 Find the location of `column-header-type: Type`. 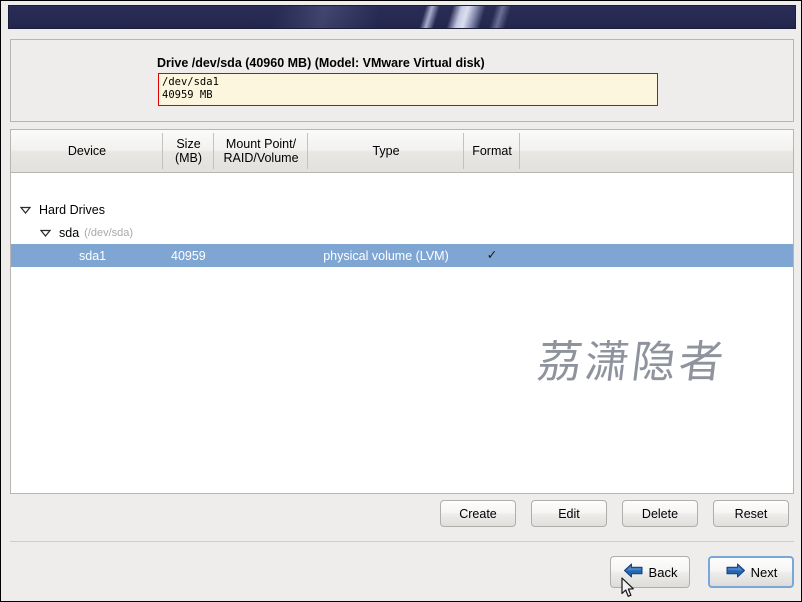

column-header-type: Type is located at coordinates (386, 151).